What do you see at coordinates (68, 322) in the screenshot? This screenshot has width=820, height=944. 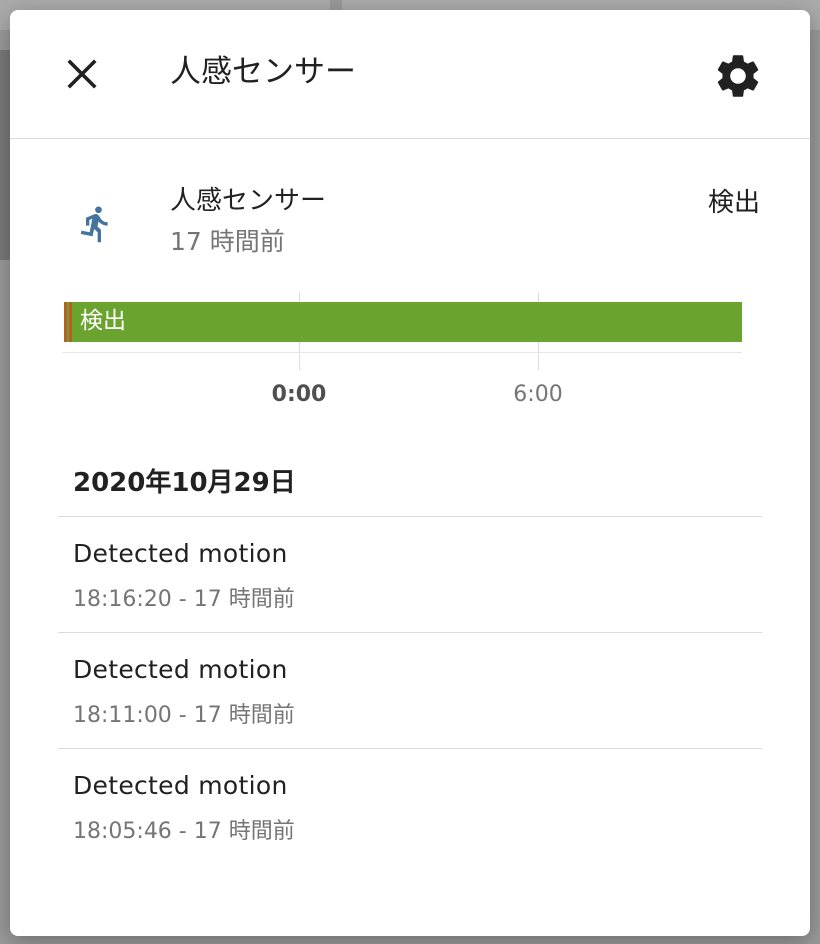 I see `state-bar-transition` at bounding box center [68, 322].